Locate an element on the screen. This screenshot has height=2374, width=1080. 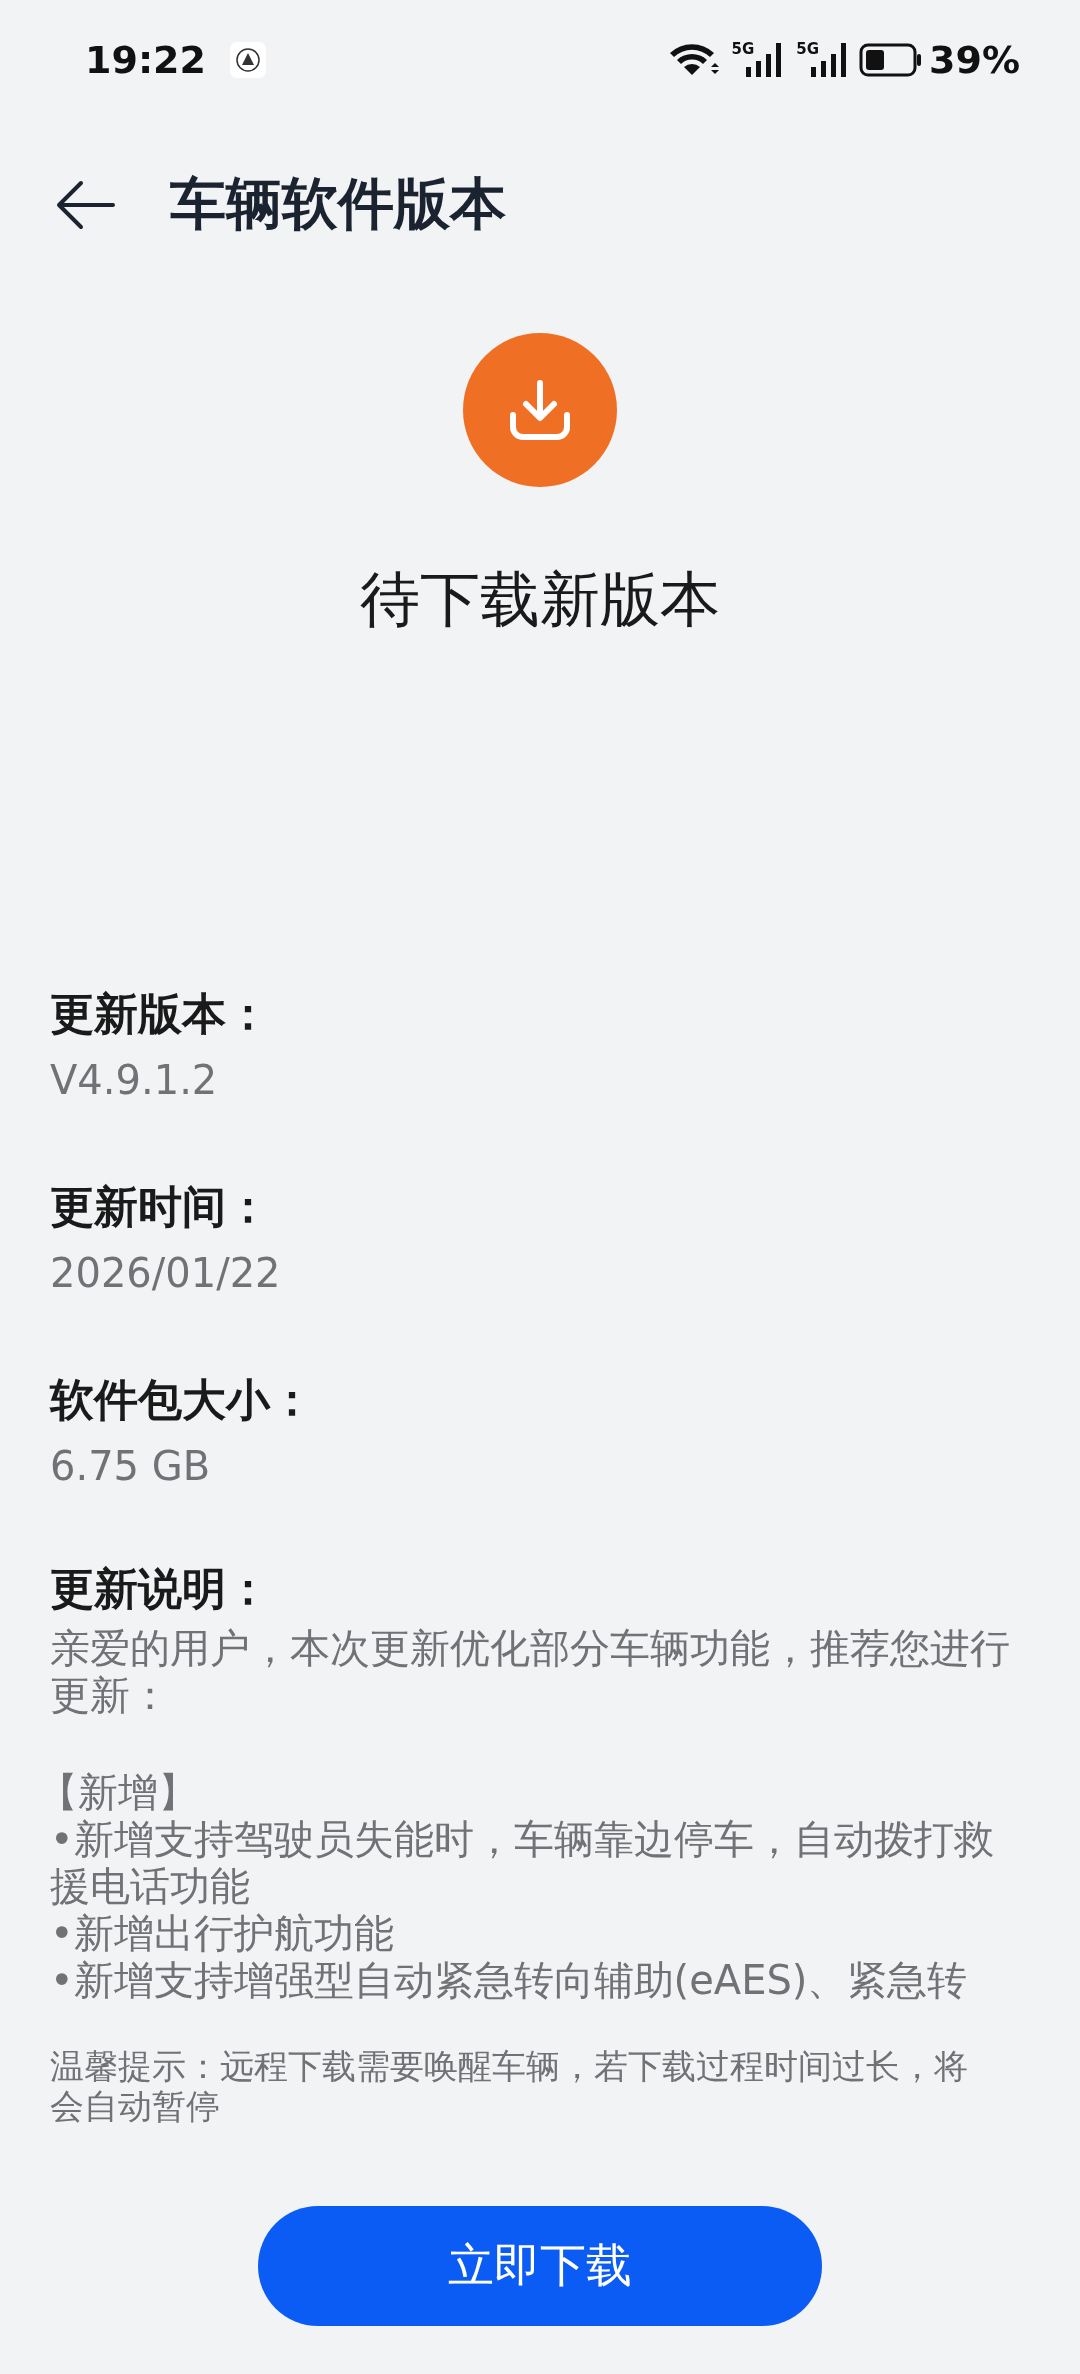
battery-icon is located at coordinates (891, 60).